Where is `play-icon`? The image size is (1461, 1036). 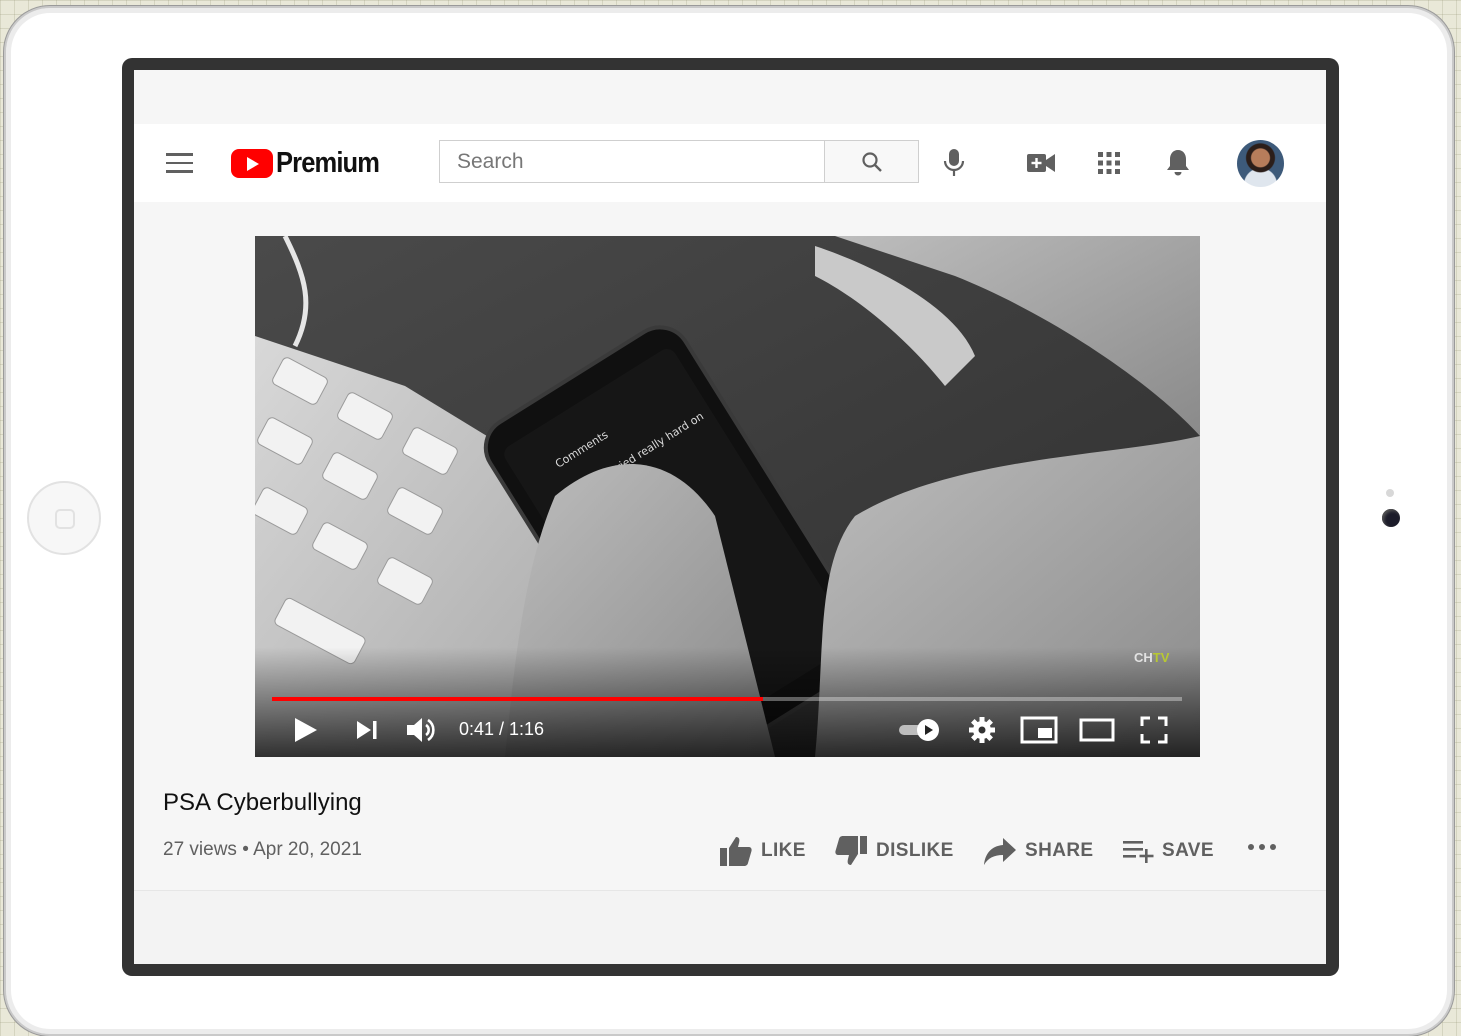
play-icon is located at coordinates (306, 730).